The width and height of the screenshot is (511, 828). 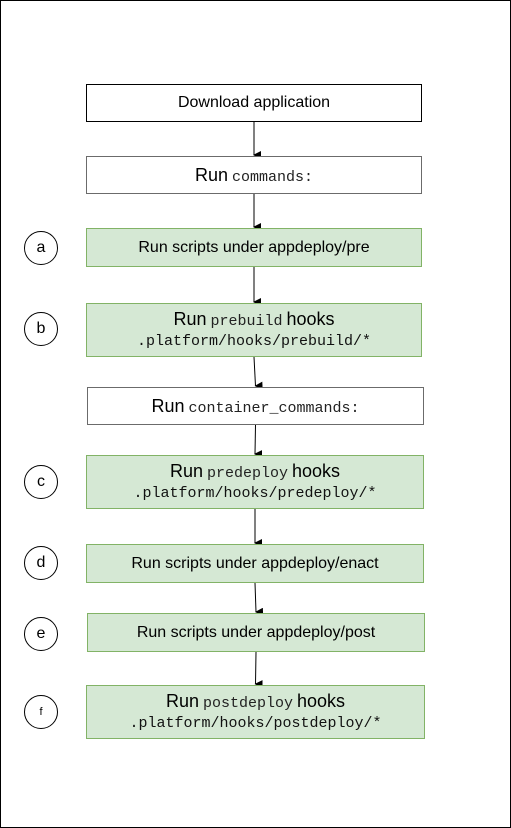 What do you see at coordinates (274, 408) in the screenshot?
I see `step-code: container_commands:` at bounding box center [274, 408].